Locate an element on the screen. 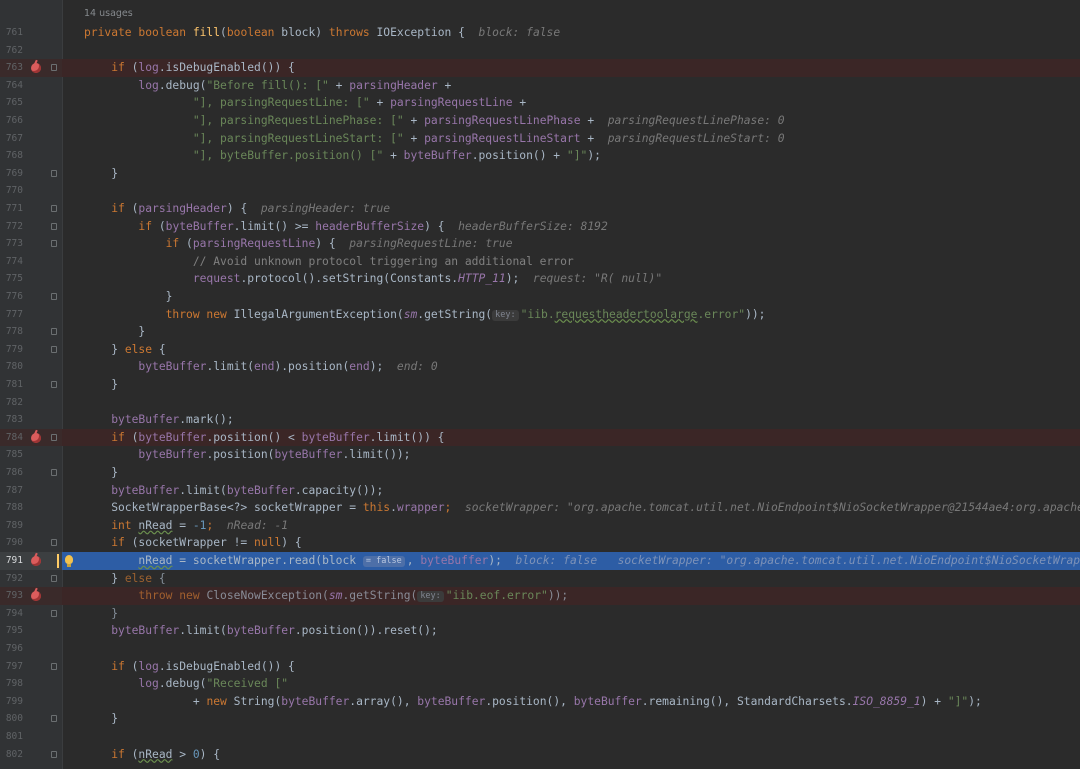 Image resolution: width=1080 pixels, height=769 pixels. code-line: 762 is located at coordinates (540, 51).